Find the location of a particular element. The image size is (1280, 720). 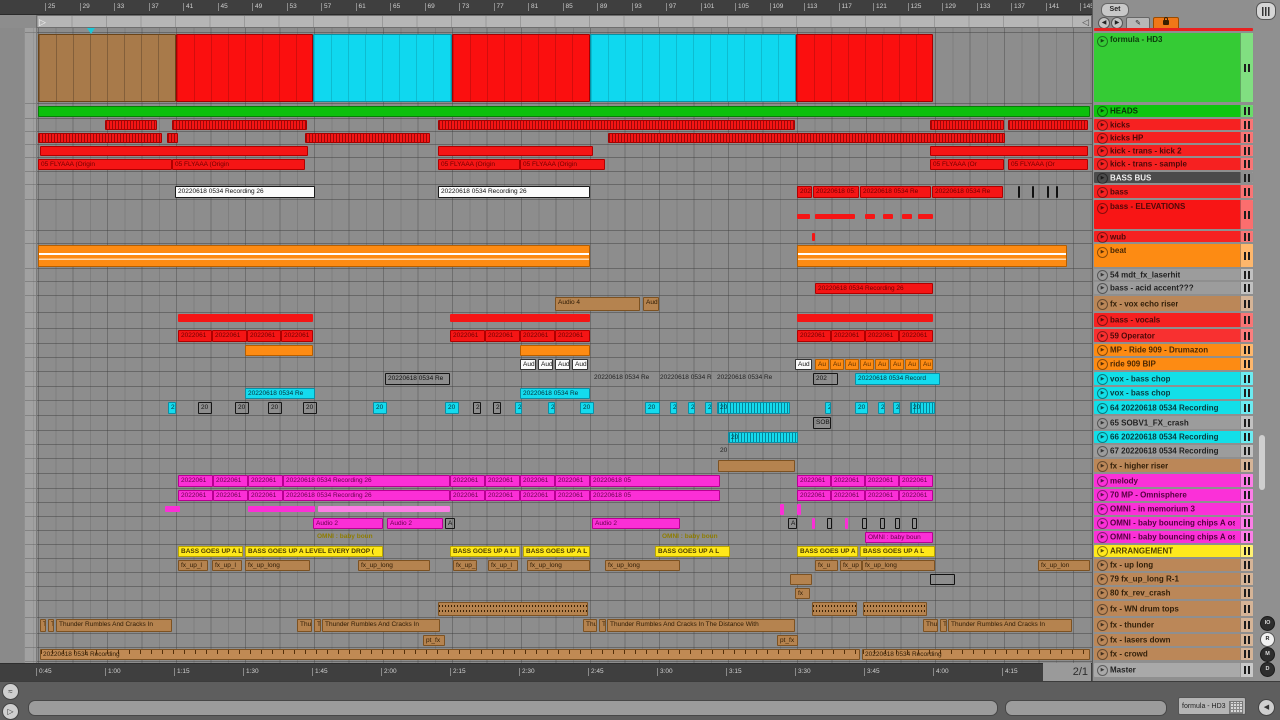

track-header: ▶ MP - Ride 909 - Drumazon is located at coordinates (1173, 350).